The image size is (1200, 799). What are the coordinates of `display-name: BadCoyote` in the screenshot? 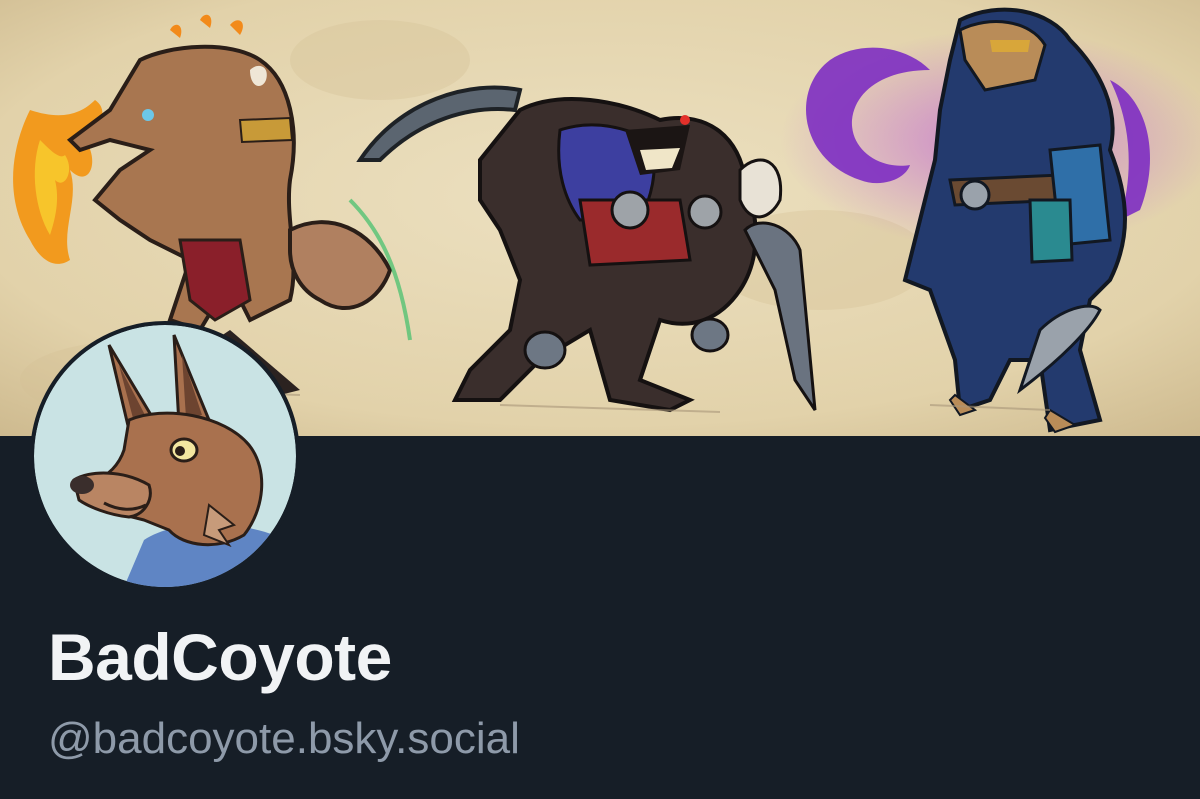 It's located at (220, 657).